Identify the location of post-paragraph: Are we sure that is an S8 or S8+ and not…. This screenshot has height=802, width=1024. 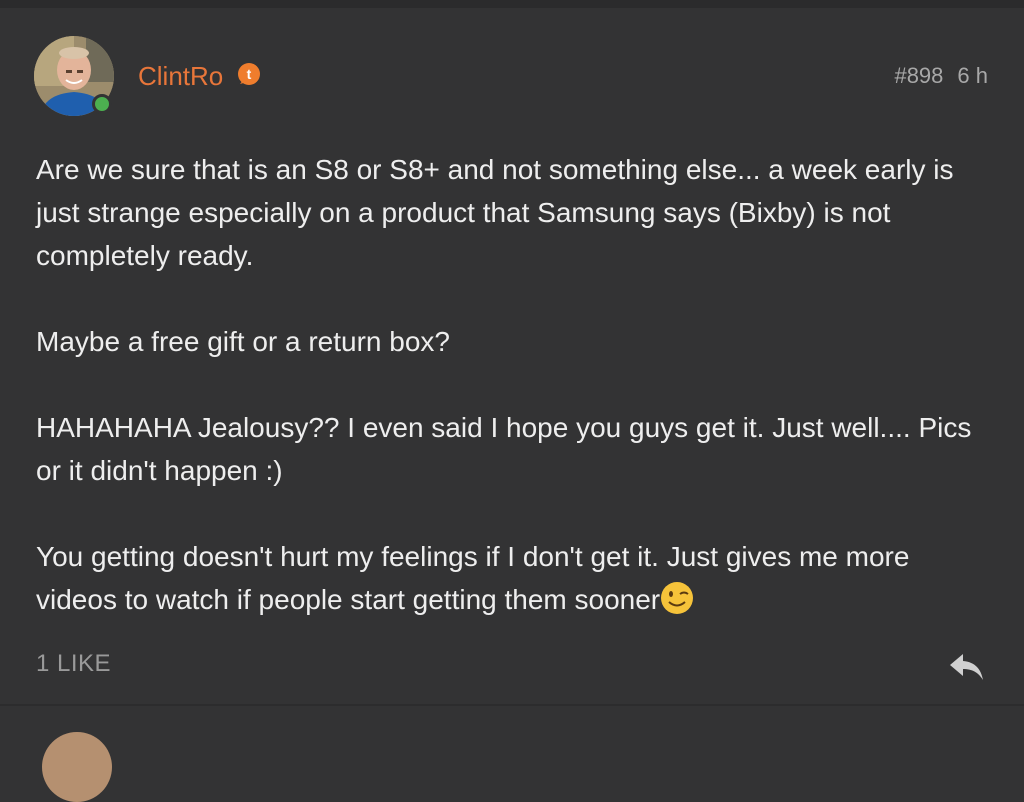
(495, 212).